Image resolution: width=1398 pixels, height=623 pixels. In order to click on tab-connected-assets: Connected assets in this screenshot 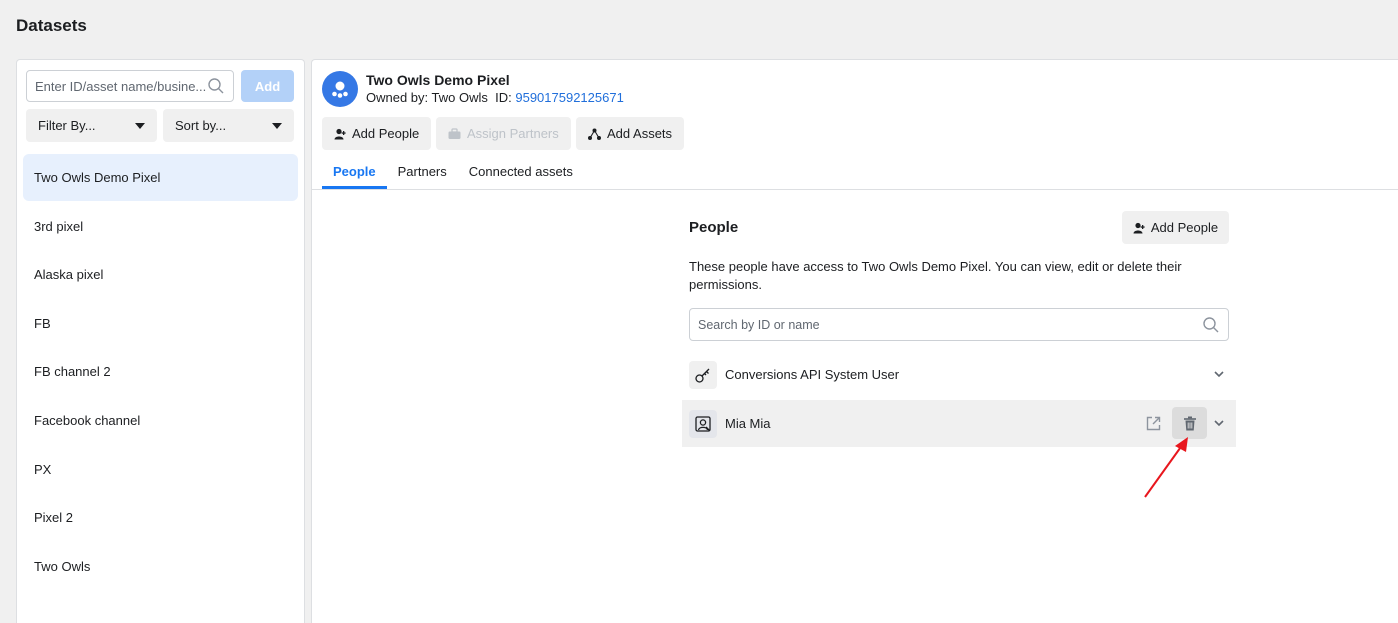, I will do `click(521, 174)`.